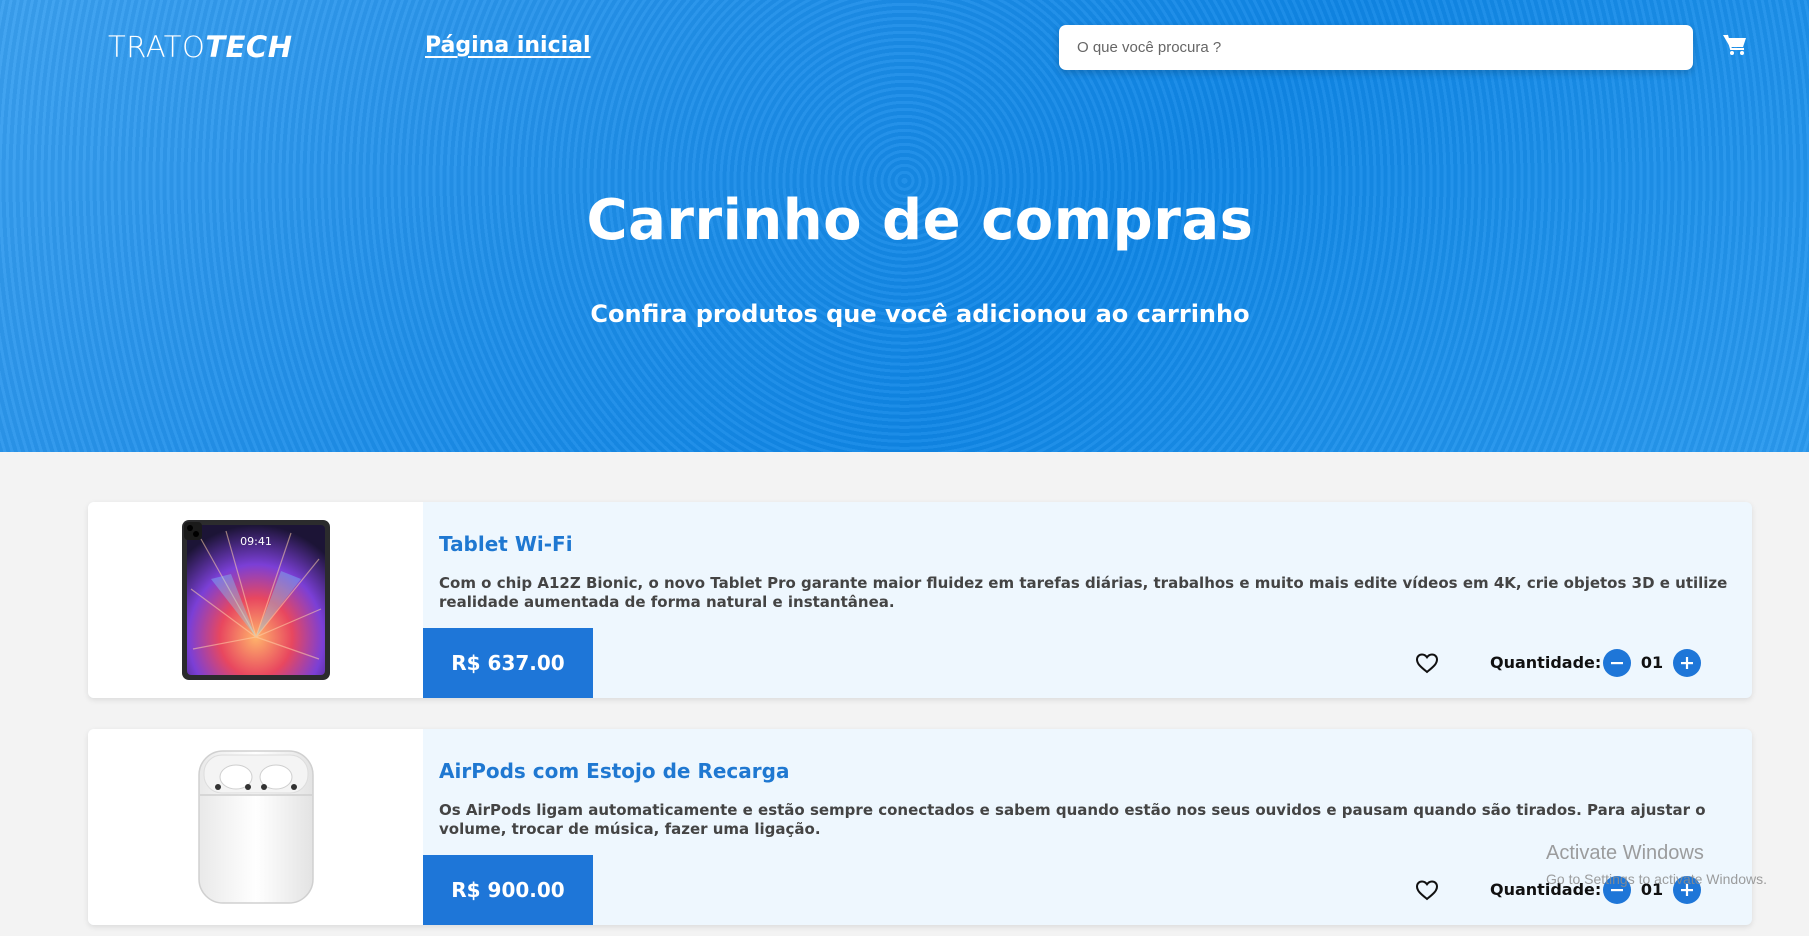  Describe the element at coordinates (157, 47) in the screenshot. I see `logo-part1: TRATO` at that location.